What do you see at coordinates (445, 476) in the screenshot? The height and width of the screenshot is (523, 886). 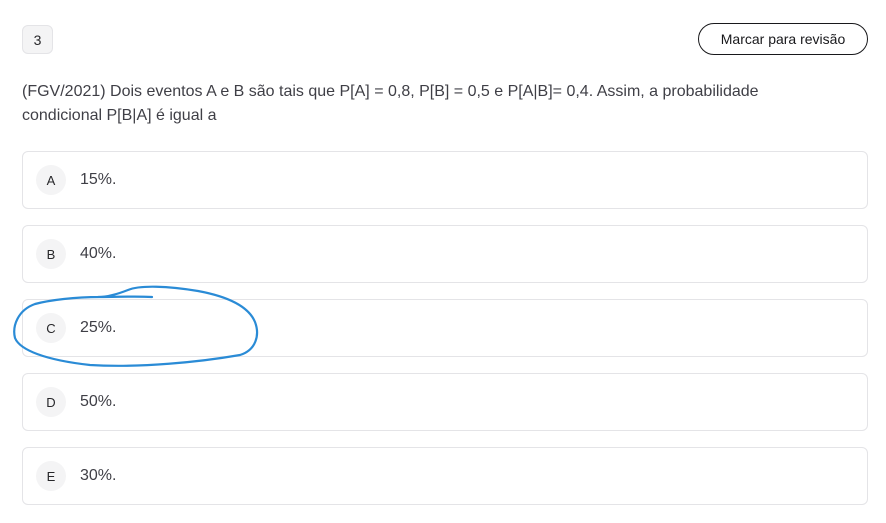 I see `option-e: E 30%.` at bounding box center [445, 476].